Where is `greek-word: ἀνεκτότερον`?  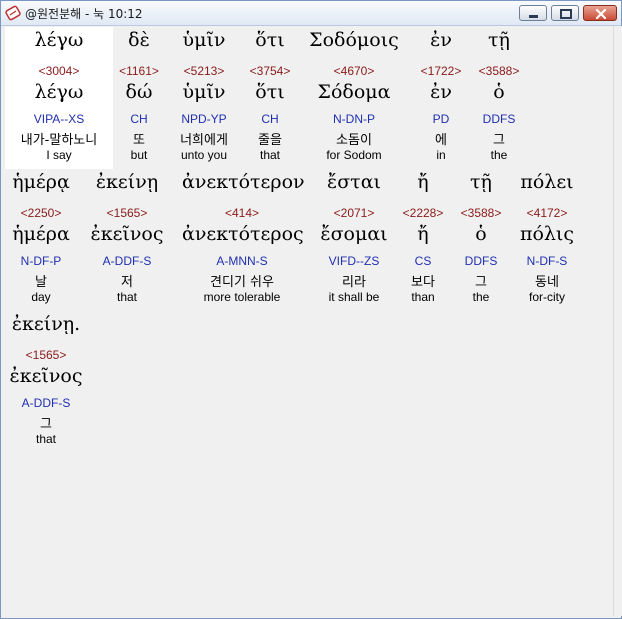
greek-word: ἀνεκτότερον is located at coordinates (243, 182).